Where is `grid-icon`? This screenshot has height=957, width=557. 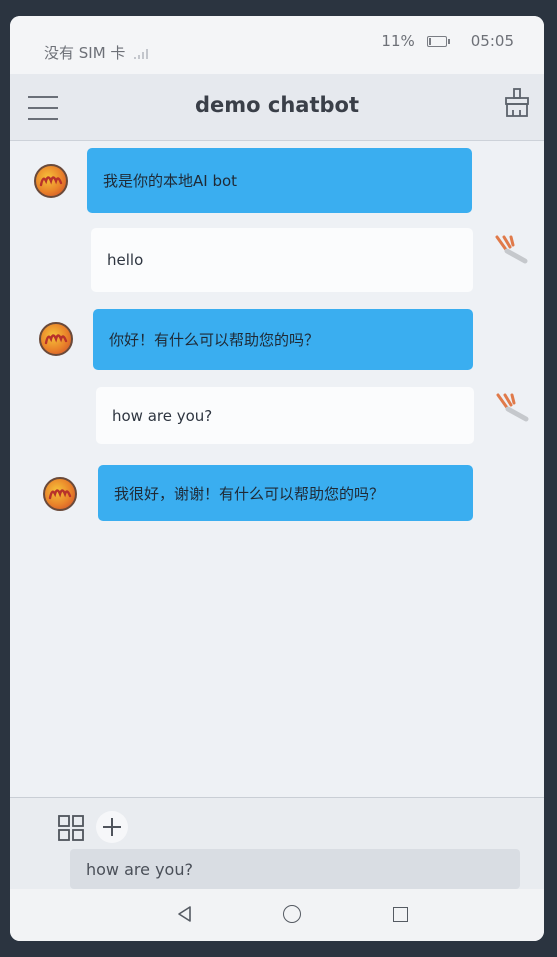 grid-icon is located at coordinates (71, 828).